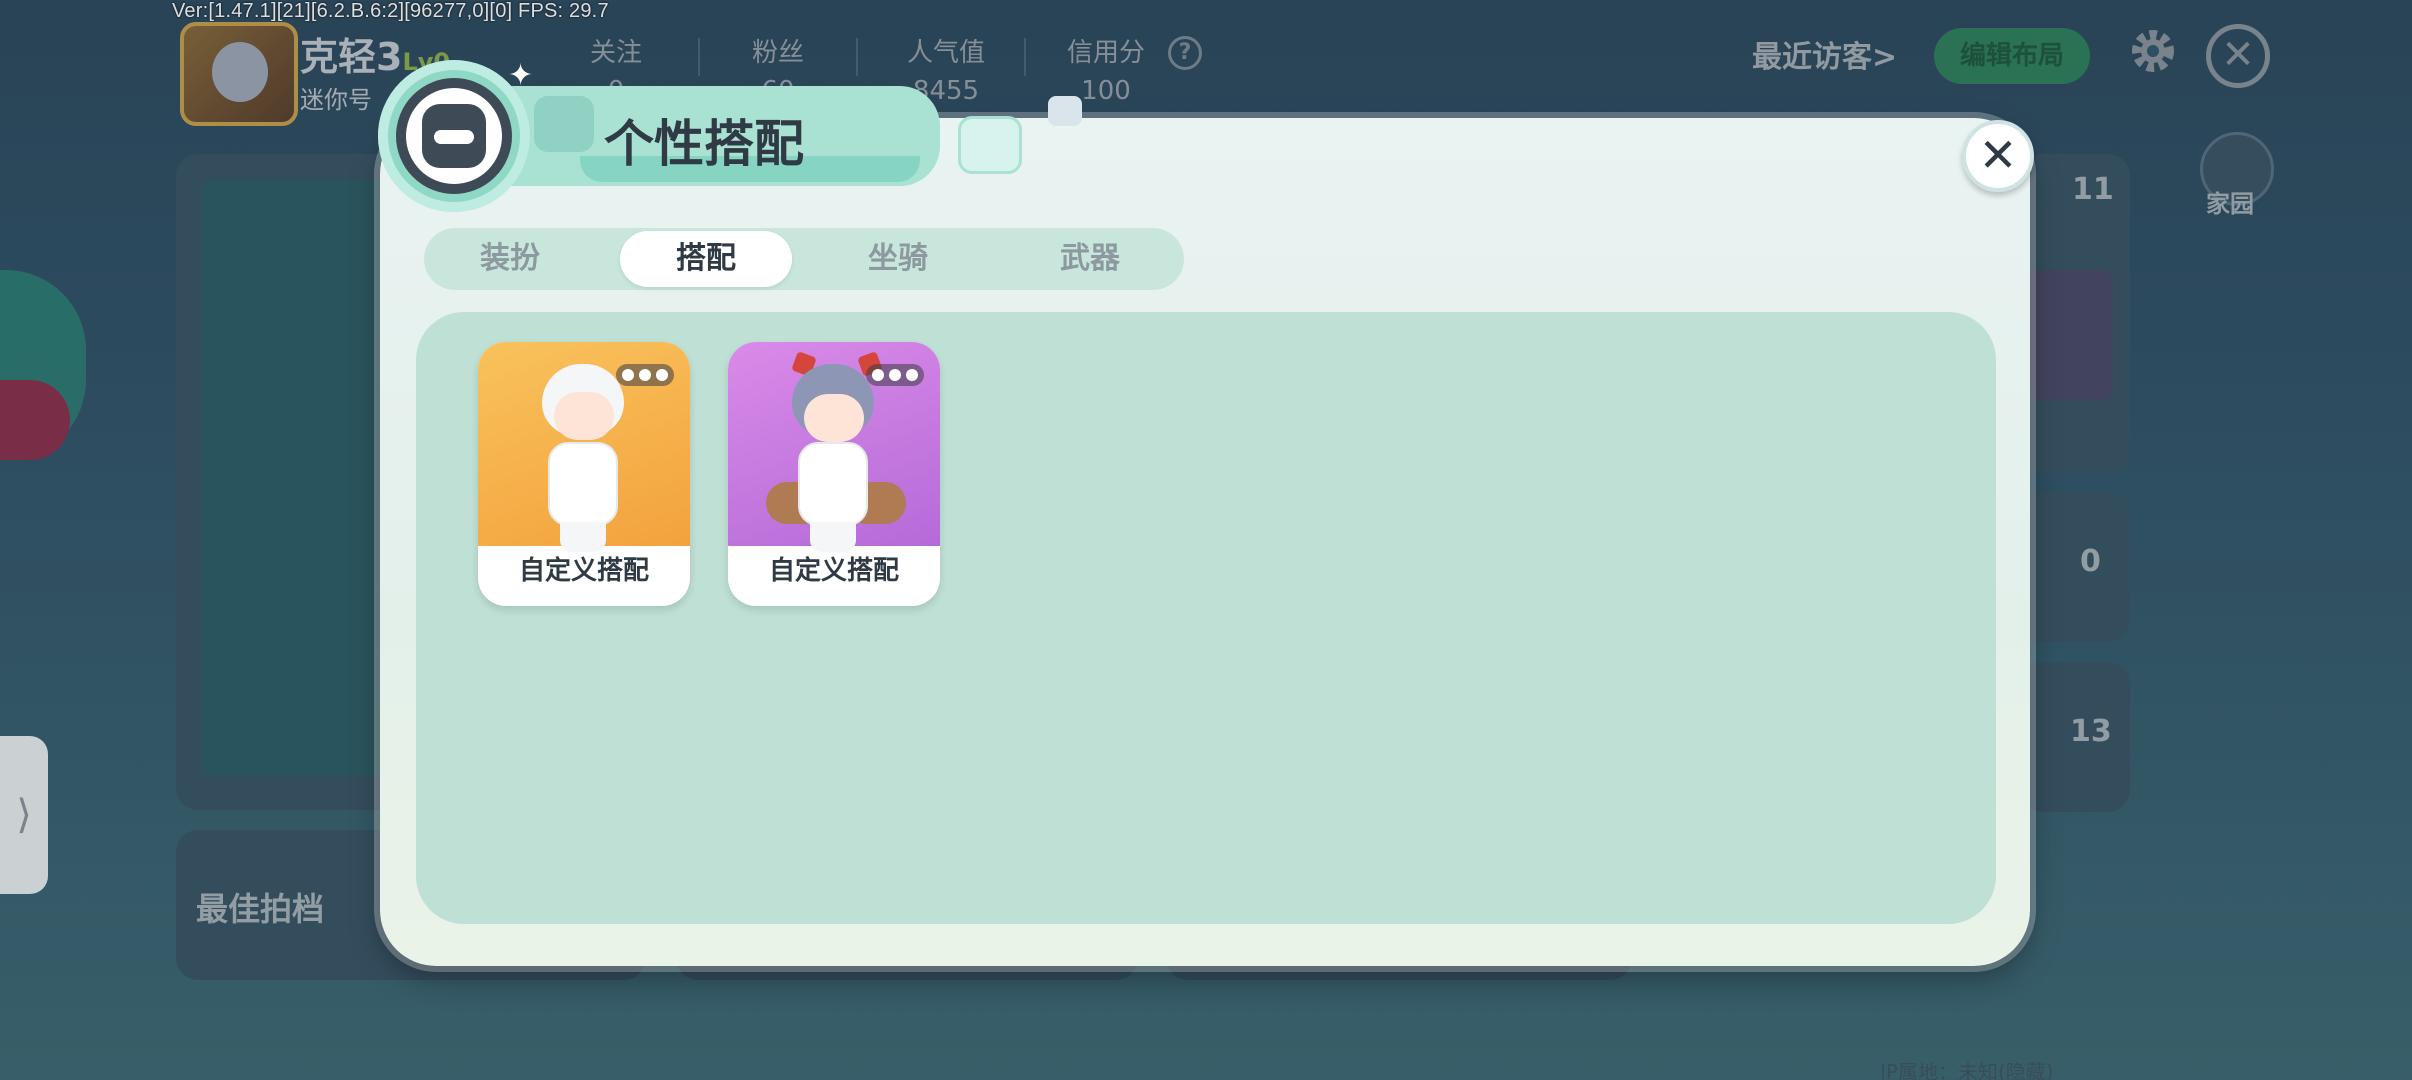 Image resolution: width=2412 pixels, height=1080 pixels. Describe the element at coordinates (1998, 156) in the screenshot. I see `modal-close-button: ✕` at that location.